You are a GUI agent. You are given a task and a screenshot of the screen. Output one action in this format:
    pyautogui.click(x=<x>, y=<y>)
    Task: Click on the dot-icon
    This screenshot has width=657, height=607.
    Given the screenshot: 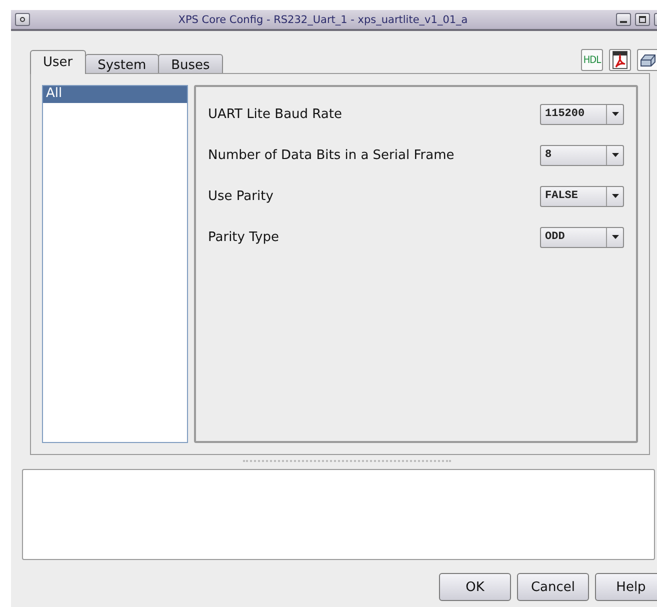 What is the action you would take?
    pyautogui.click(x=22, y=19)
    